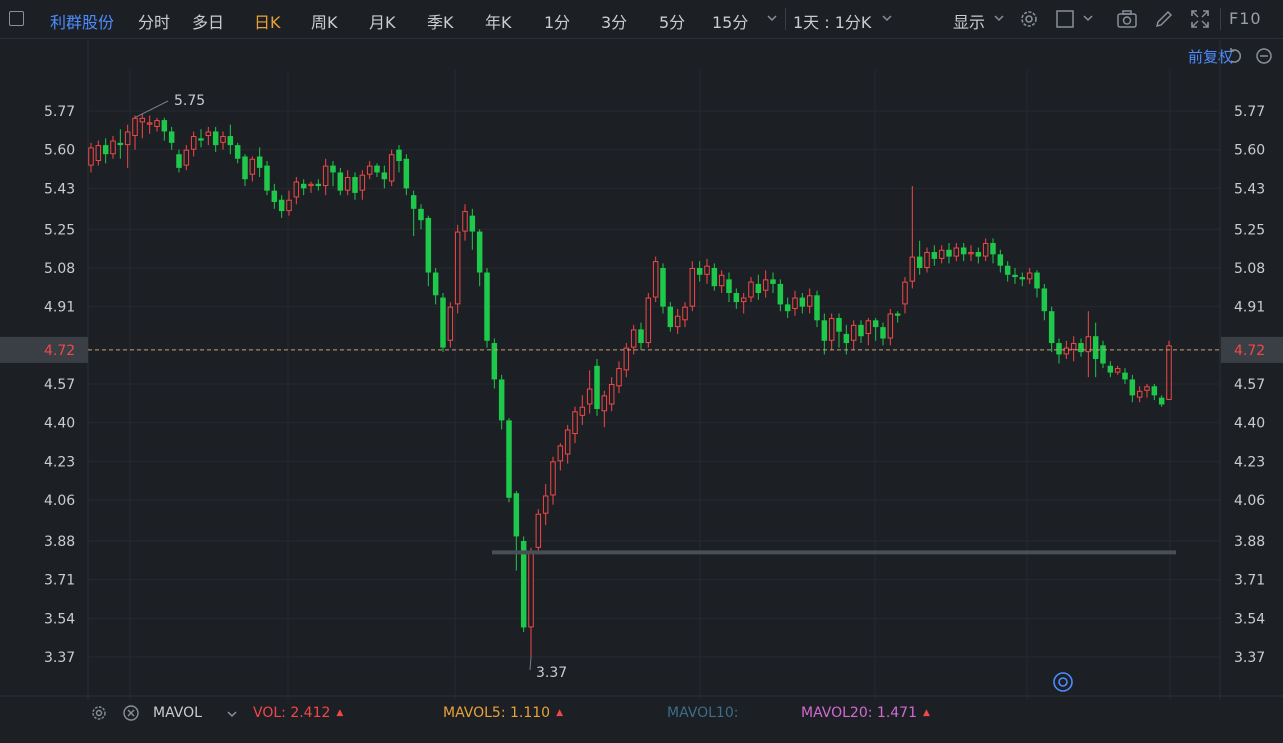 The height and width of the screenshot is (743, 1283). What do you see at coordinates (1249, 269) in the screenshot?
I see `right-axis-tick: 5.08` at bounding box center [1249, 269].